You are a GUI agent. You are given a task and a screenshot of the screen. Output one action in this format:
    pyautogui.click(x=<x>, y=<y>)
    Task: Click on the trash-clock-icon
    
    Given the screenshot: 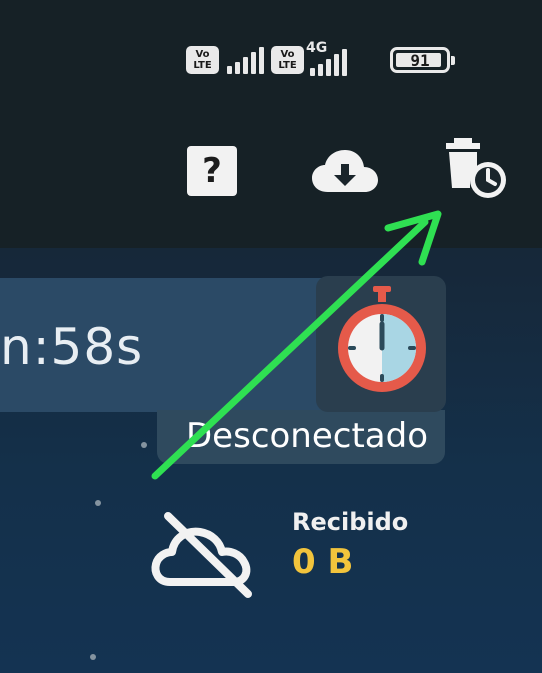 What is the action you would take?
    pyautogui.click(x=477, y=170)
    